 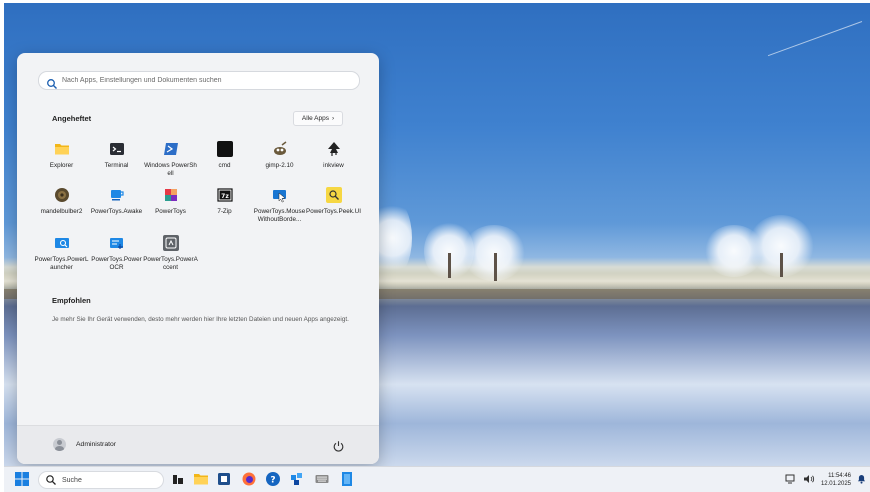 What do you see at coordinates (61, 263) in the screenshot?
I see `app-label: PowerToys.PowerLauncher` at bounding box center [61, 263].